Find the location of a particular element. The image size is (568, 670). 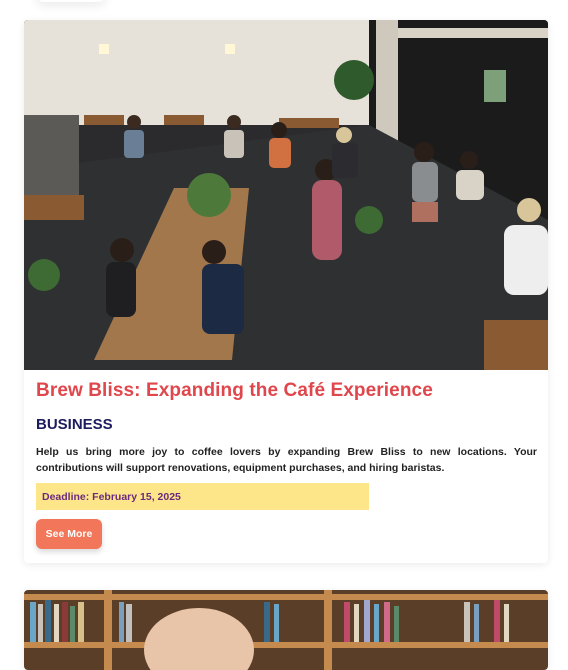

previous-card-edge is located at coordinates (71, 1).